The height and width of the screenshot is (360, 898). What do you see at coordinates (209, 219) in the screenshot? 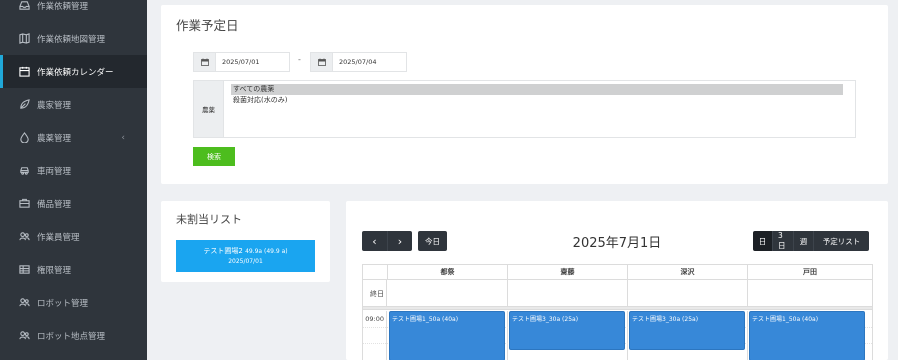
I see `card-title: 未割当リスト` at bounding box center [209, 219].